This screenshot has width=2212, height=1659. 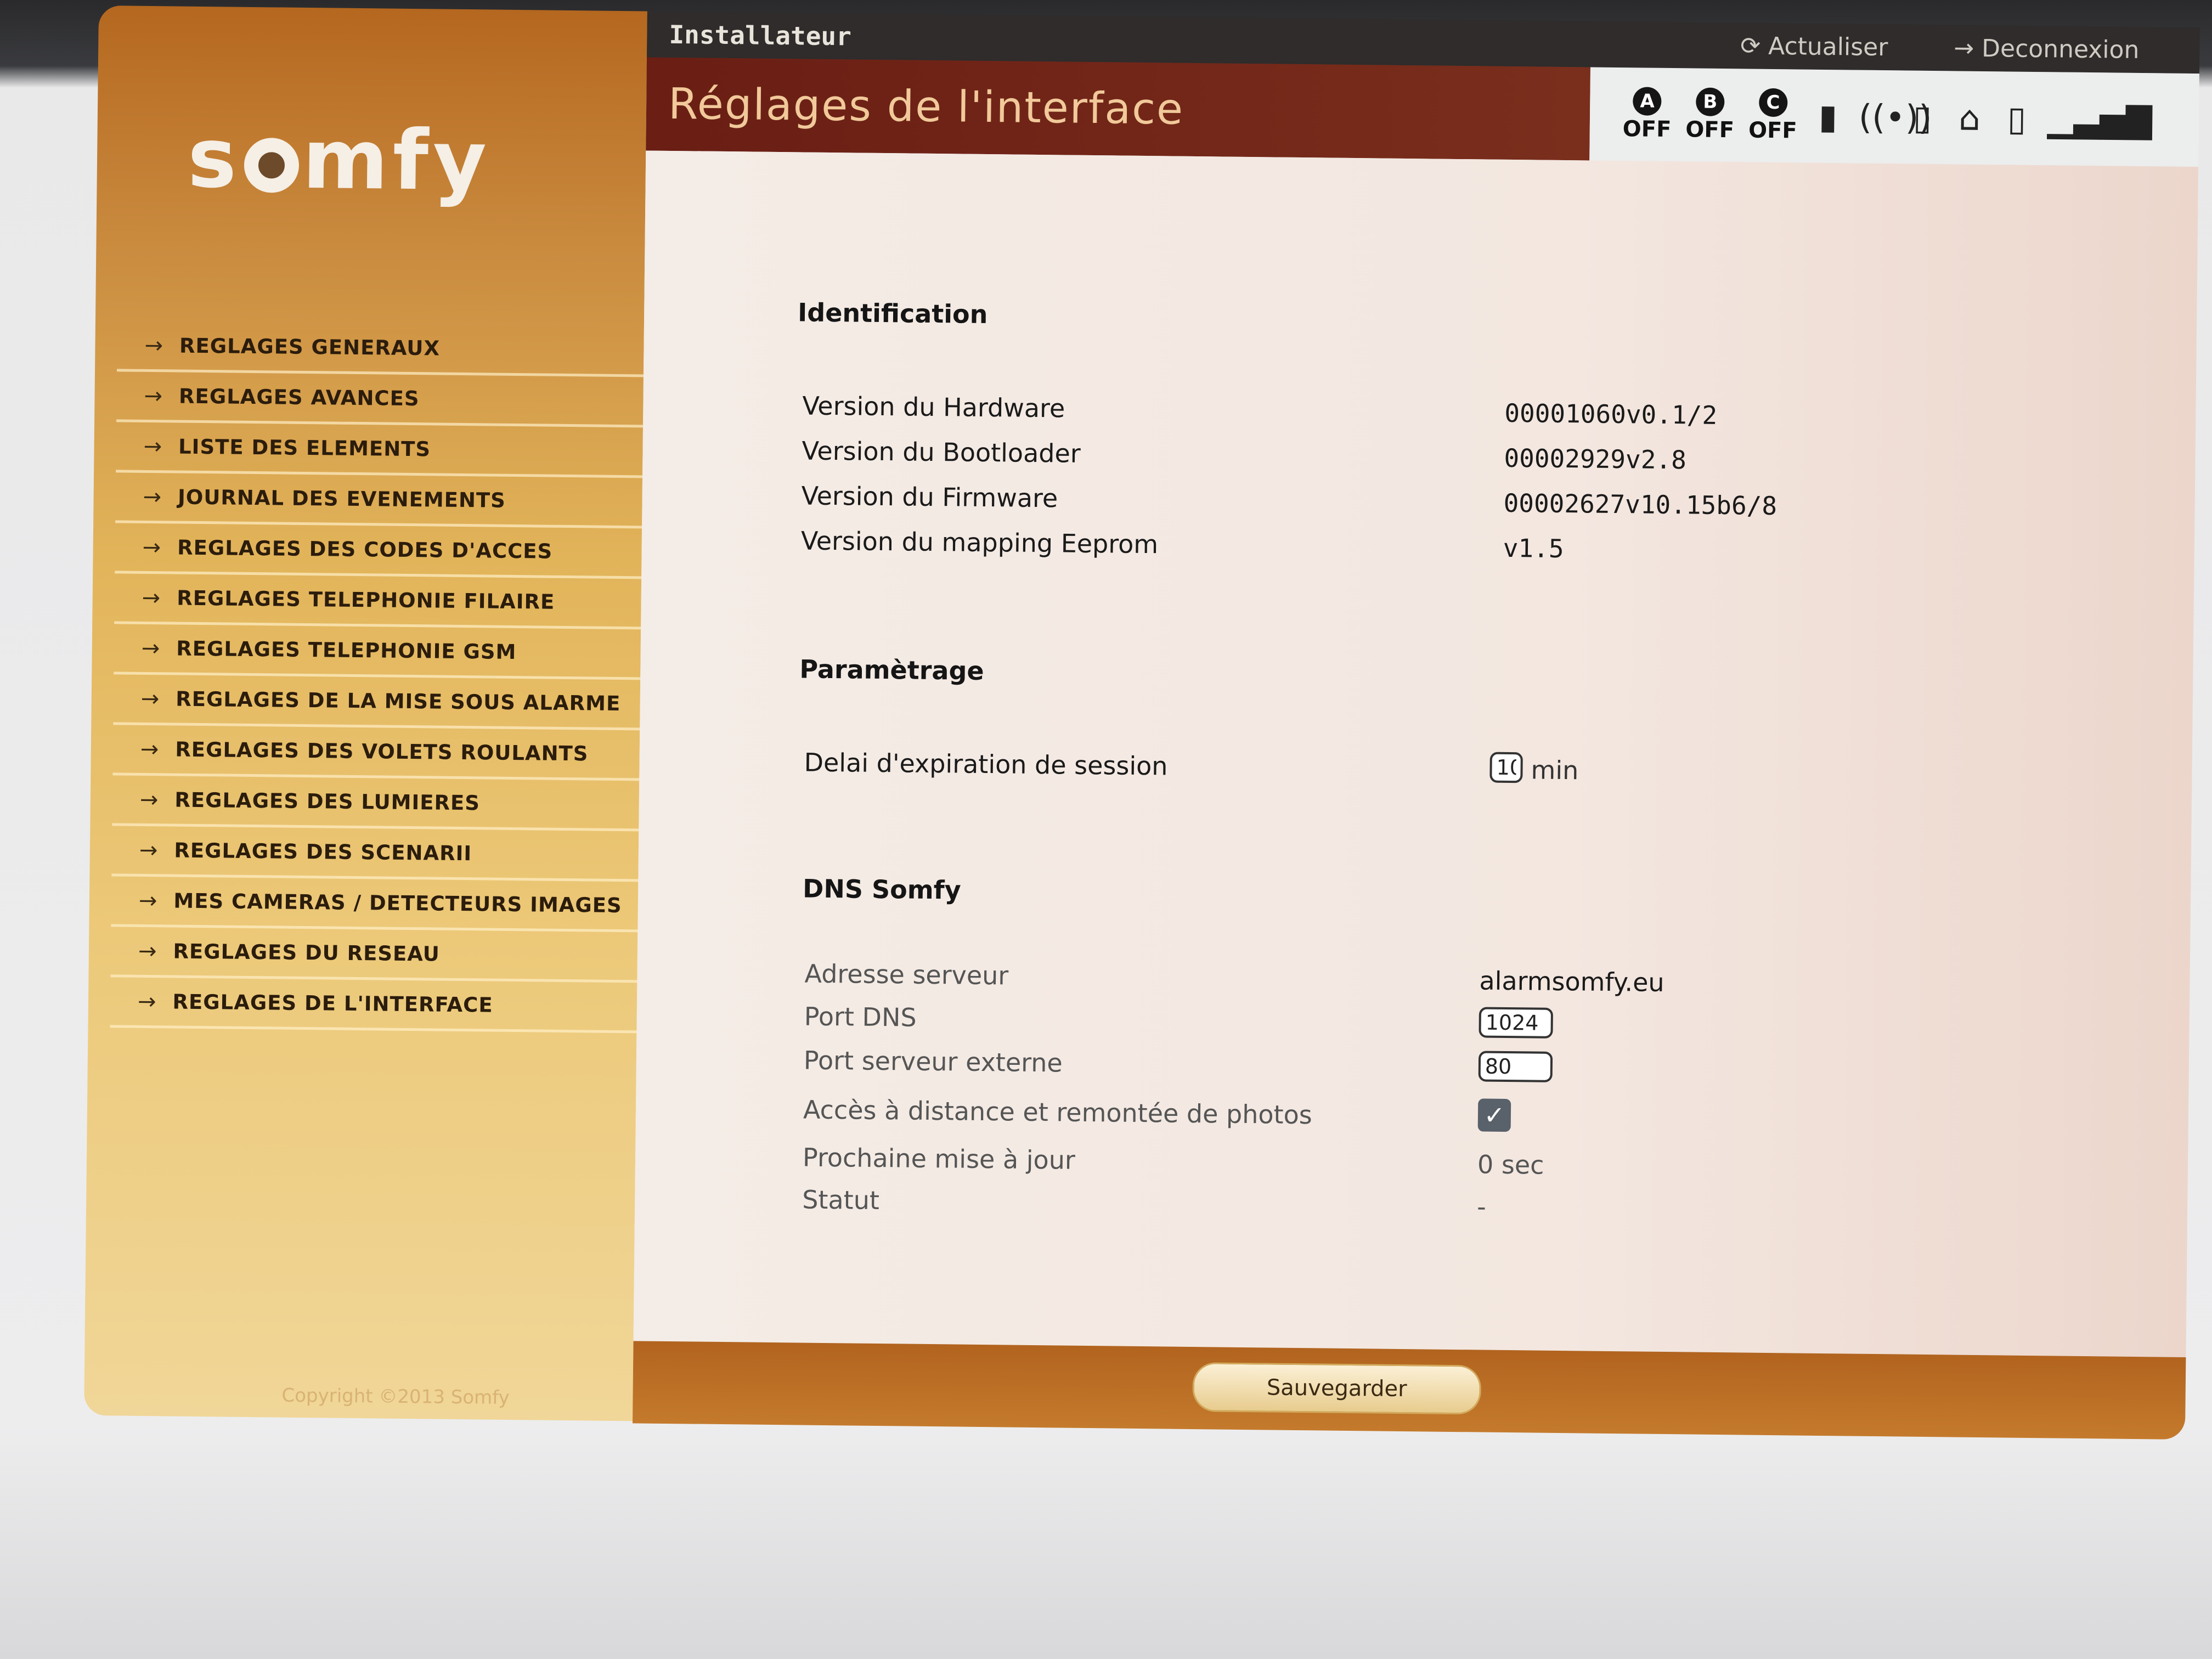 I want to click on battery-icon: ▮, so click(x=1828, y=116).